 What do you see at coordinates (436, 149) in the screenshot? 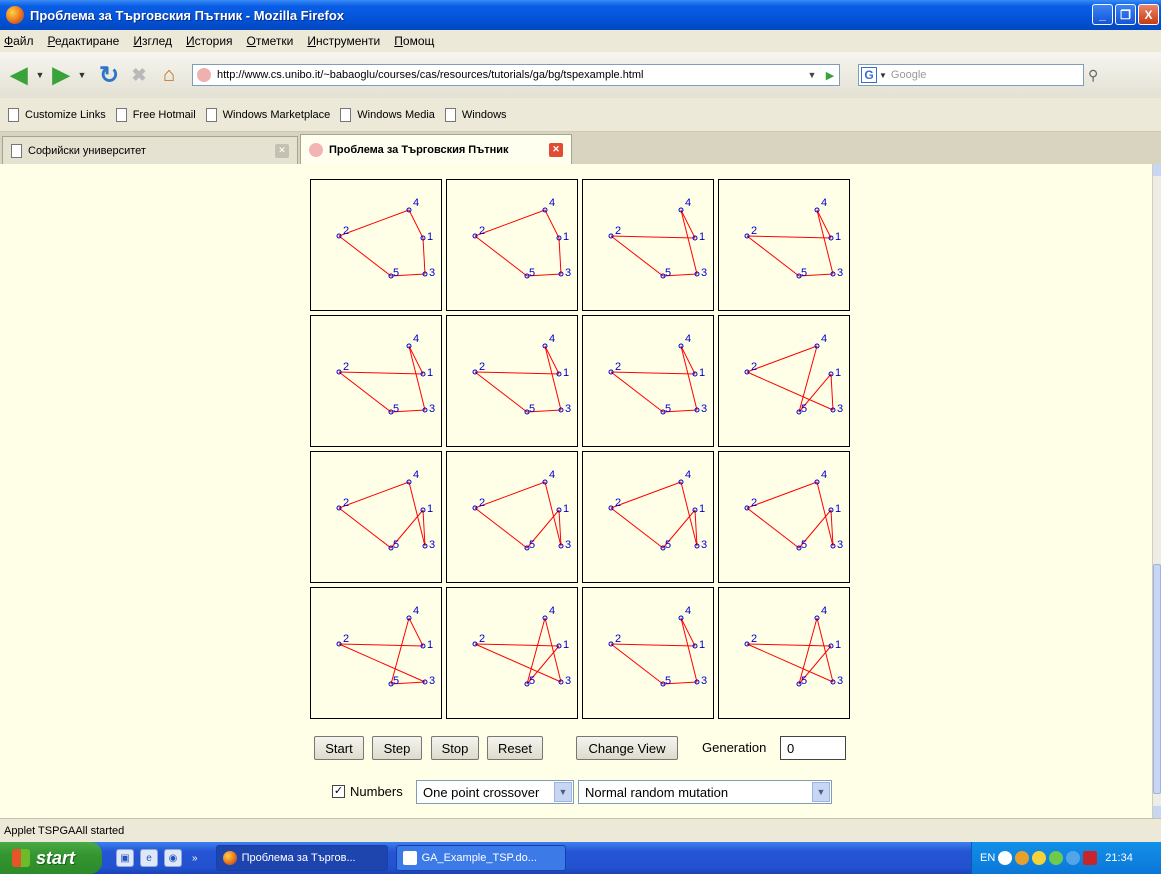
I see `tab-tsp-problem: Проблема за Търговския Пътник ✕` at bounding box center [436, 149].